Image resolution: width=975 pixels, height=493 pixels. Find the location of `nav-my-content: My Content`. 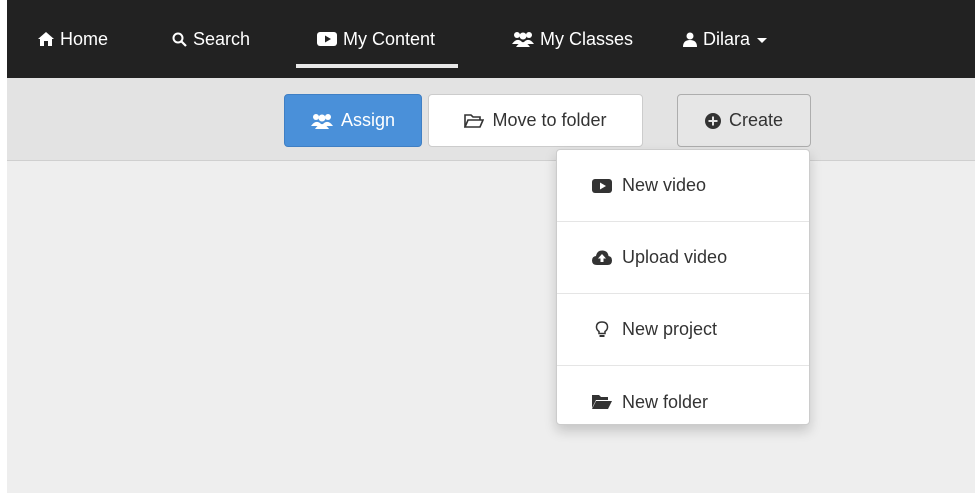

nav-my-content: My Content is located at coordinates (376, 39).